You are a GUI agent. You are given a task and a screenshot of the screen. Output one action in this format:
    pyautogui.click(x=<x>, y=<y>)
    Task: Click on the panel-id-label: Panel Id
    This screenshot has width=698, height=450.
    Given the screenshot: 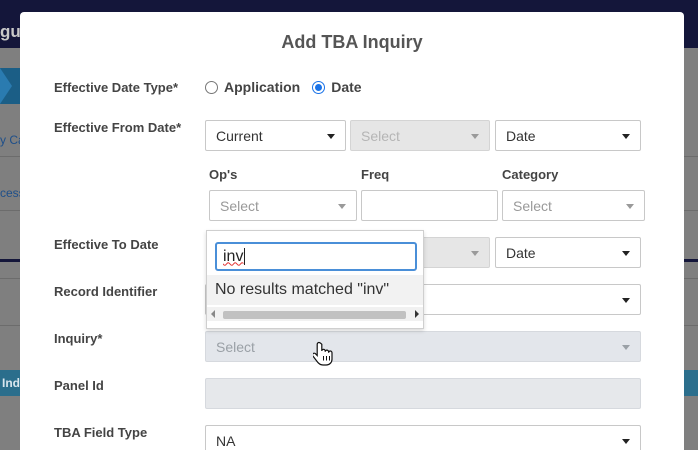 What is the action you would take?
    pyautogui.click(x=79, y=385)
    